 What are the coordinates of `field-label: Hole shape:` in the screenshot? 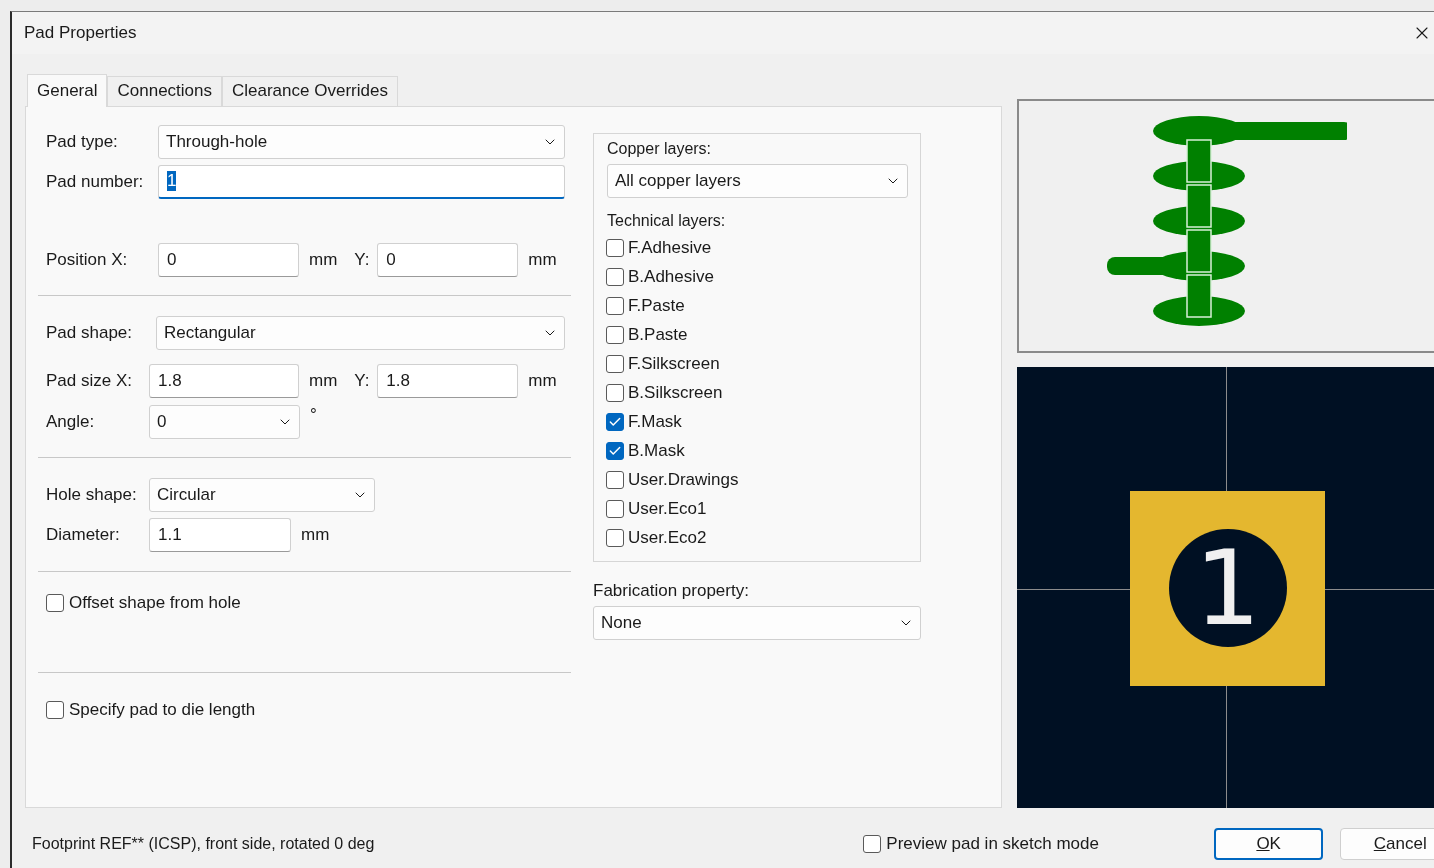 It's located at (91, 495).